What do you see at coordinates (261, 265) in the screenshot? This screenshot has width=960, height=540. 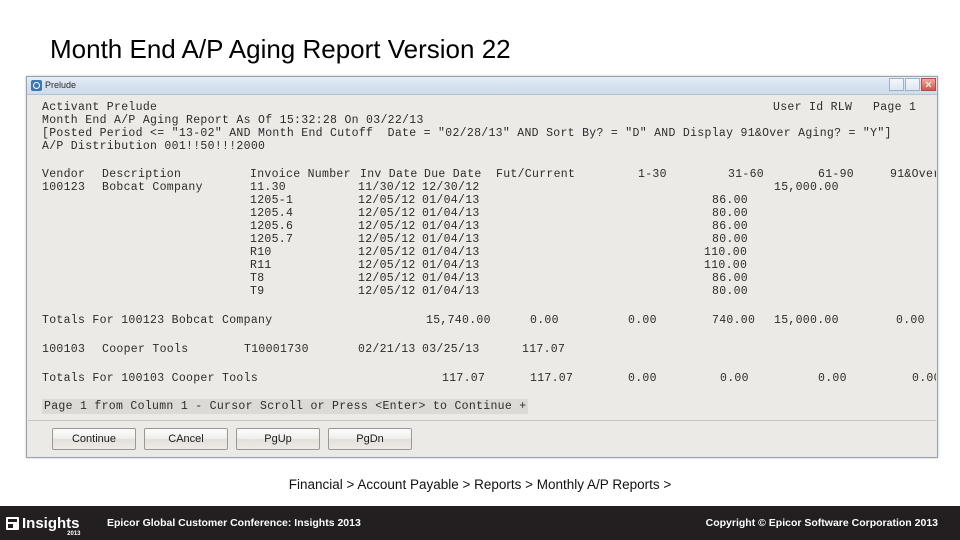 I see `table-row: R11` at bounding box center [261, 265].